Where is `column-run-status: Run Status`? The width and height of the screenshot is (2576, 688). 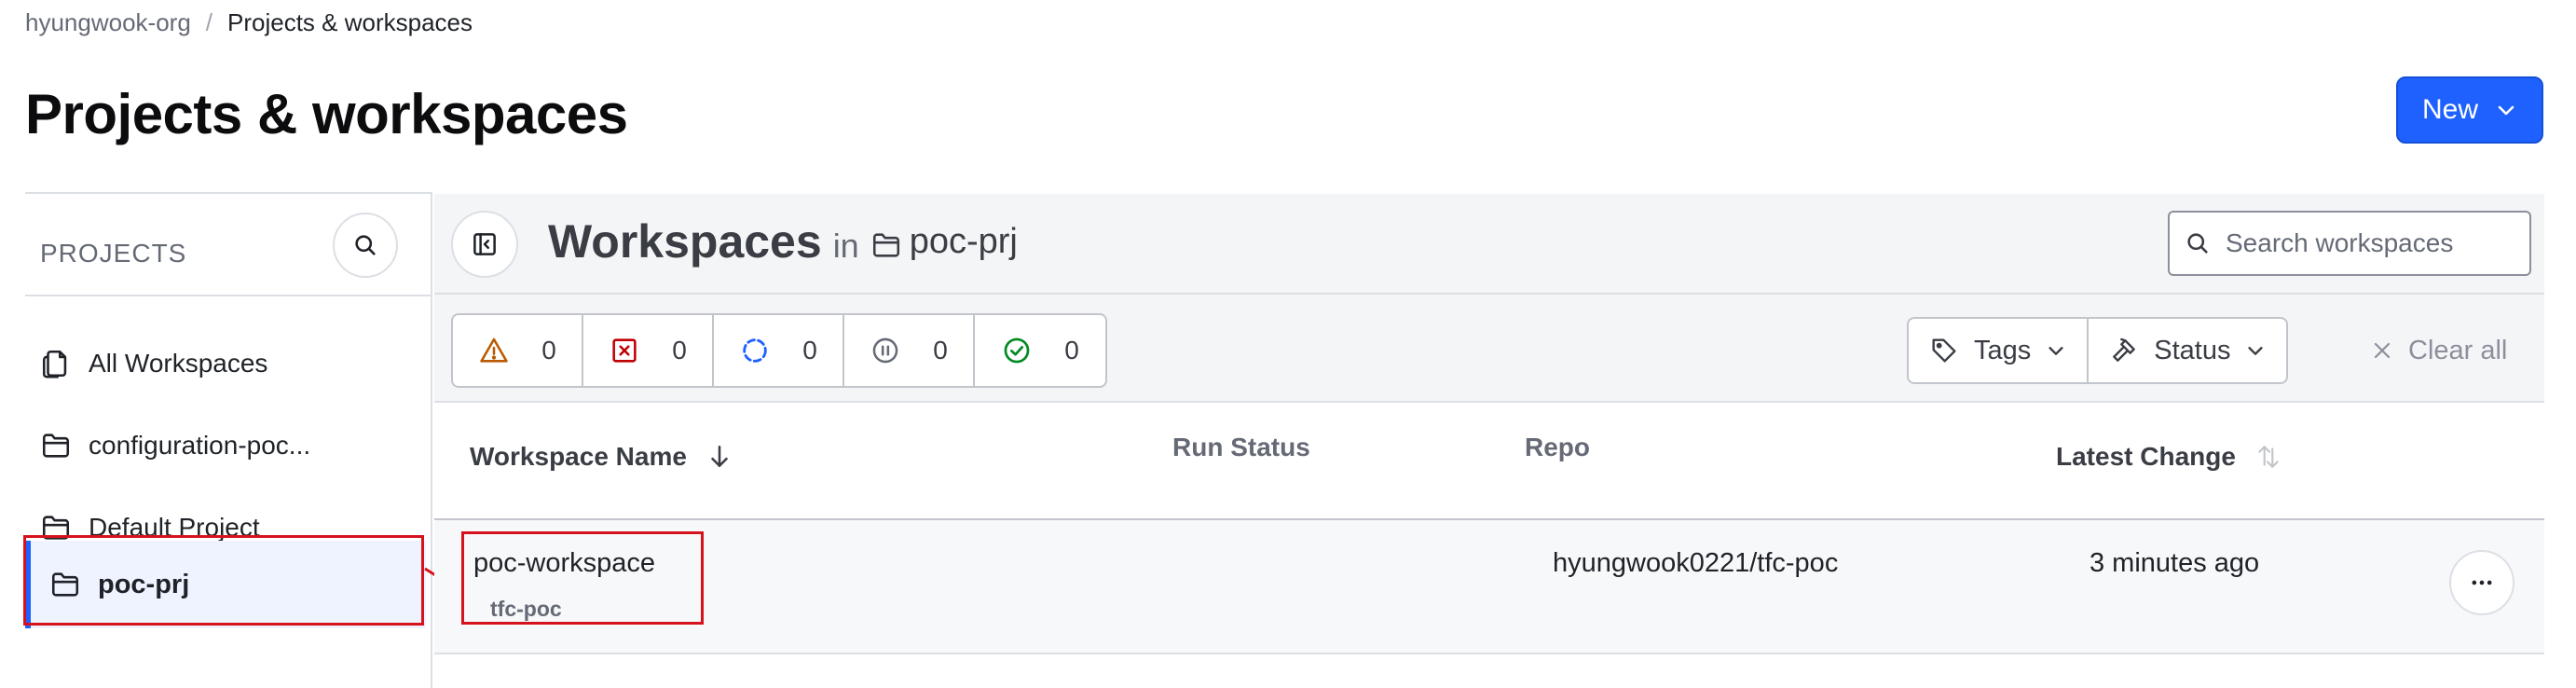 column-run-status: Run Status is located at coordinates (1241, 447).